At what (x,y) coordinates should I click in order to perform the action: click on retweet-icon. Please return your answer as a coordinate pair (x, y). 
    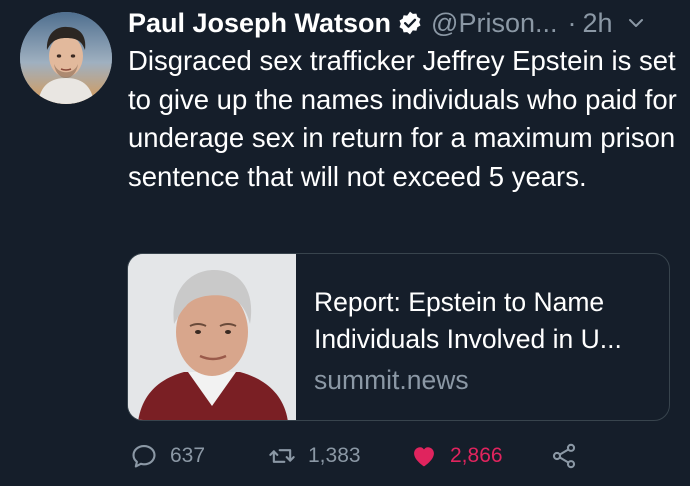
    Looking at the image, I should click on (282, 456).